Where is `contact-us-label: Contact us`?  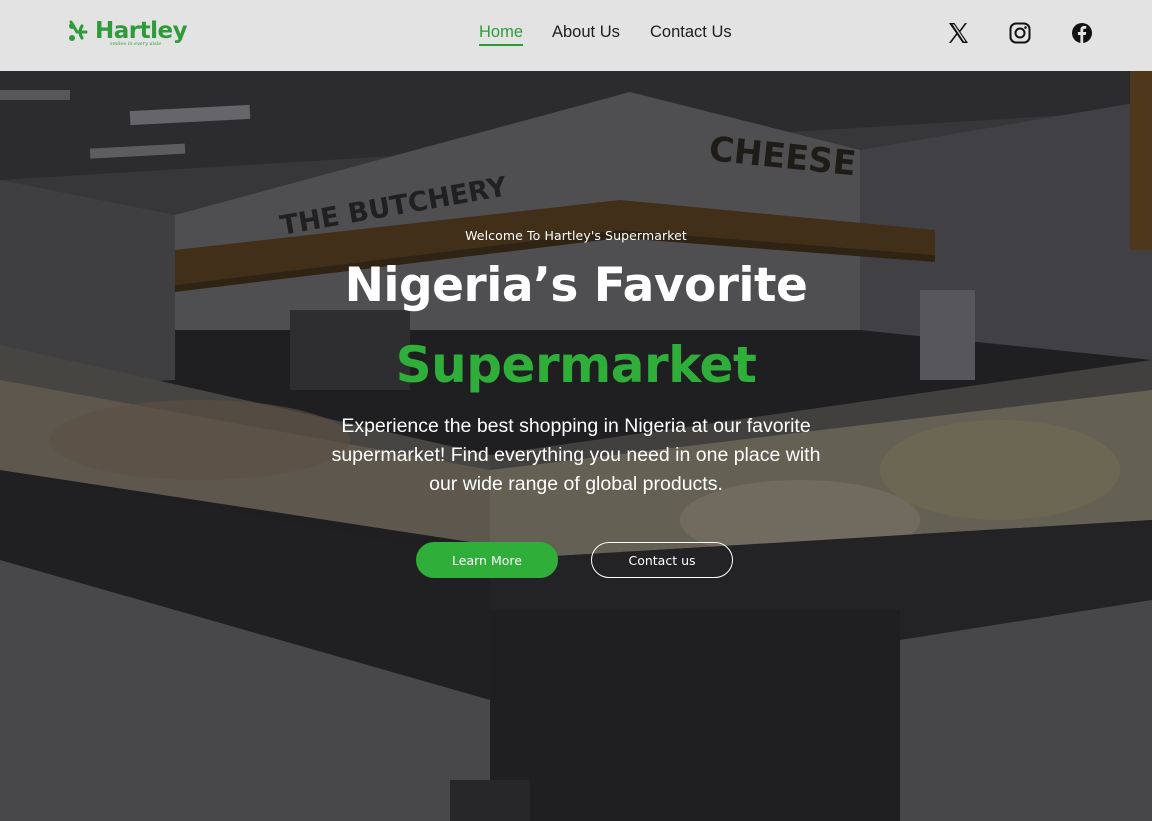 contact-us-label: Contact us is located at coordinates (662, 560).